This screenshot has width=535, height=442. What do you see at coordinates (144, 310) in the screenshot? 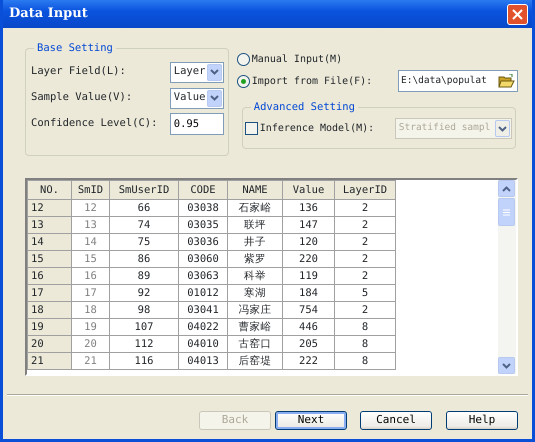
I see `table-cell: 98` at bounding box center [144, 310].